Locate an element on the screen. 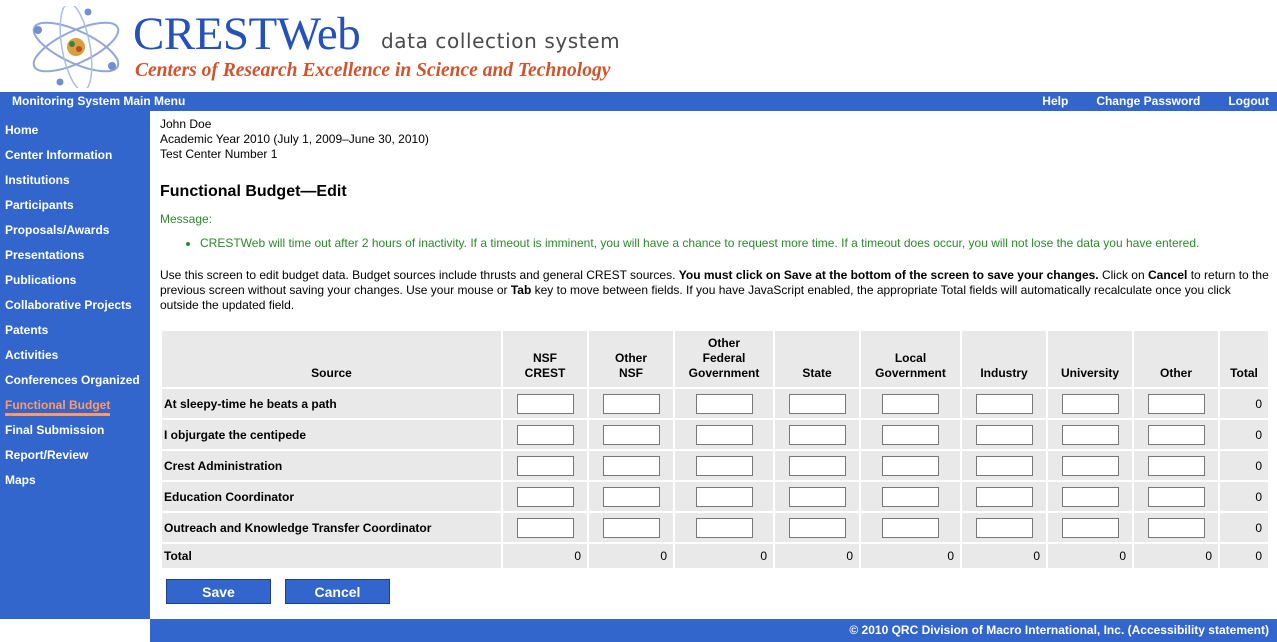 The image size is (1277, 642). sidebar-item-label: Report/Review is located at coordinates (47, 455).